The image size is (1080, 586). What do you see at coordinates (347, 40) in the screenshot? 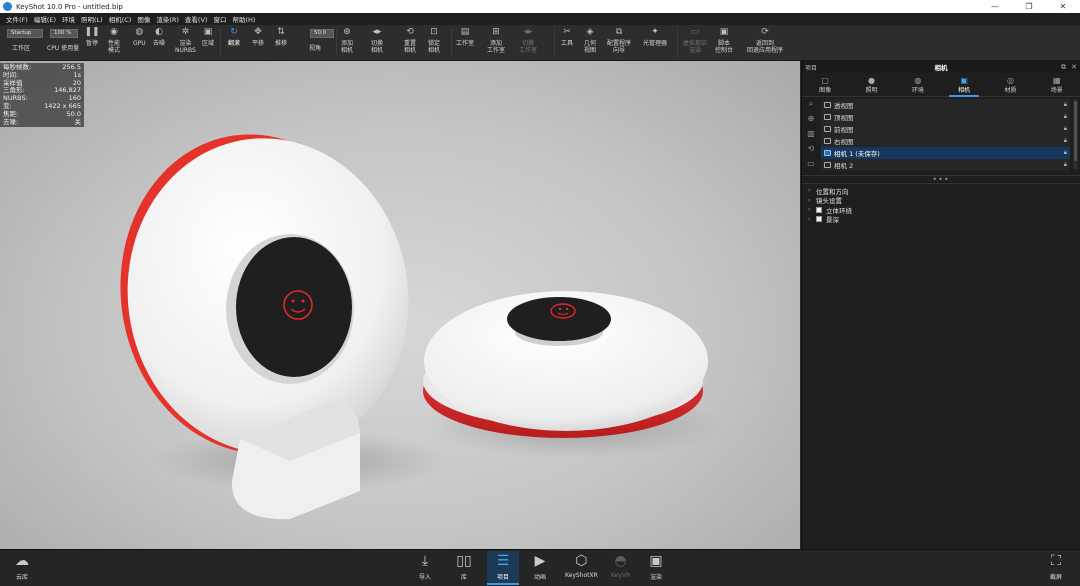
I see `add-camera-button: ⊕ 添加 相机` at bounding box center [347, 40].